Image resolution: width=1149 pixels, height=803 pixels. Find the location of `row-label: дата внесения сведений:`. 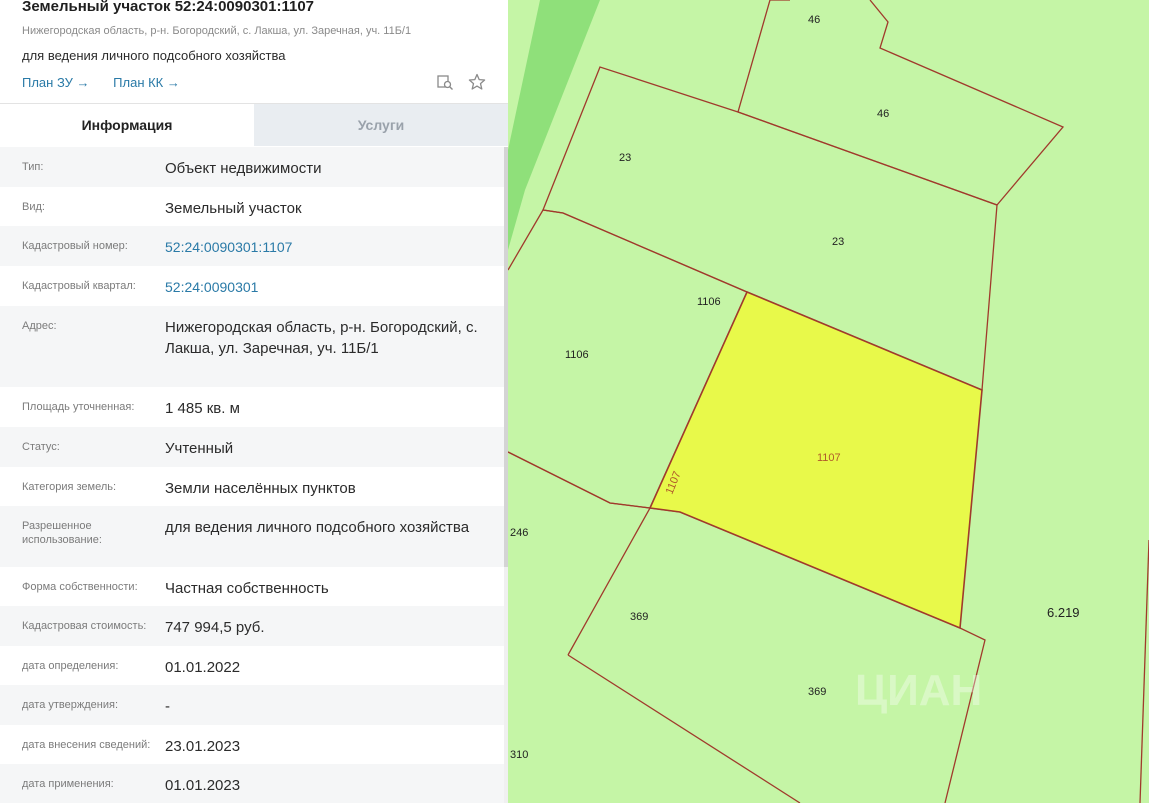

row-label: дата внесения сведений: is located at coordinates (86, 745).